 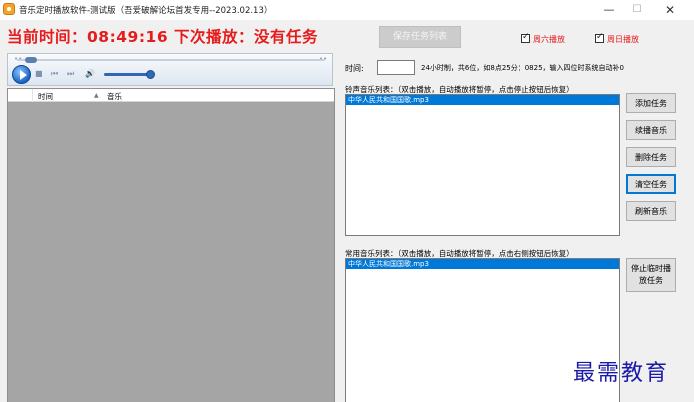 I want to click on stop-temporary-play-line2: 放任务, so click(x=651, y=280).